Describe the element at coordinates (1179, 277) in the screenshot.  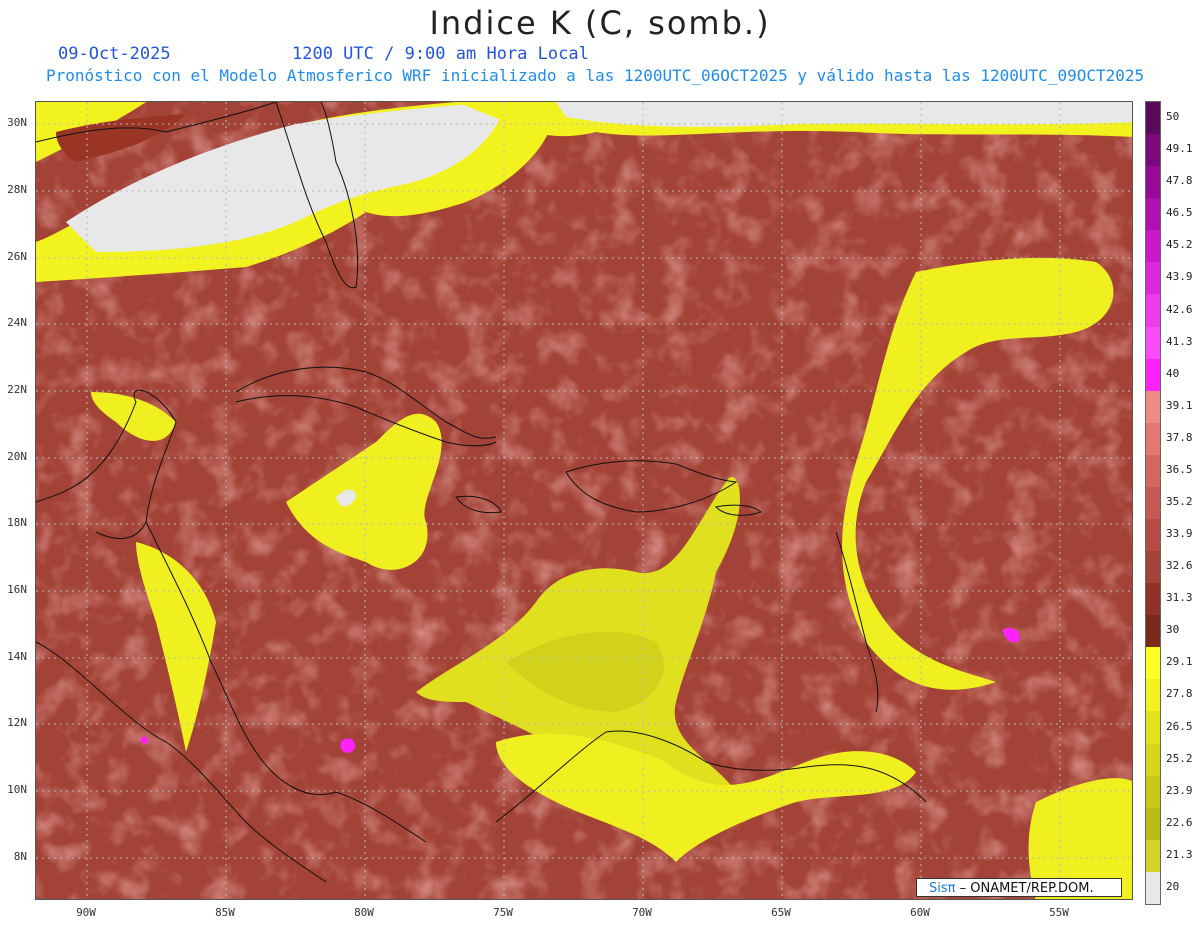
I see `colorbar-label: 43.9` at that location.